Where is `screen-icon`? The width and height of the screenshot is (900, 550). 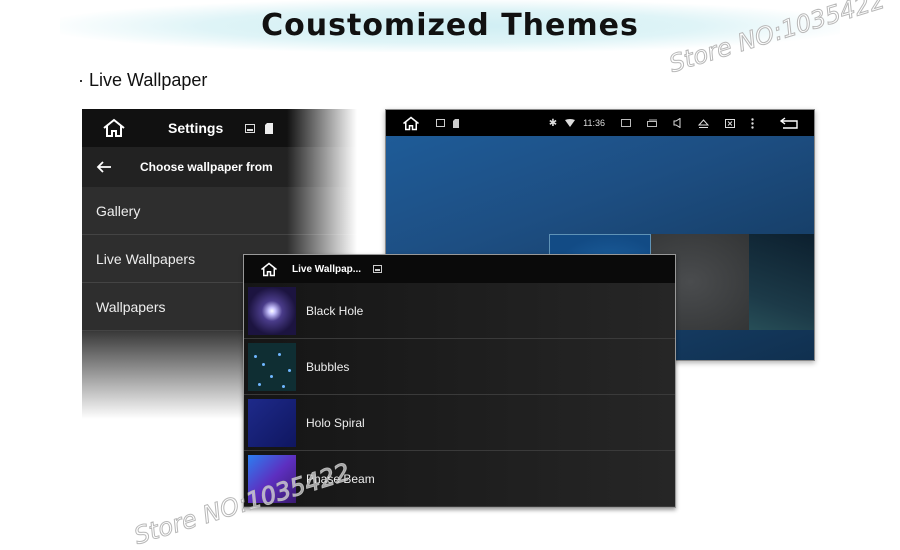
screen-icon is located at coordinates (626, 123).